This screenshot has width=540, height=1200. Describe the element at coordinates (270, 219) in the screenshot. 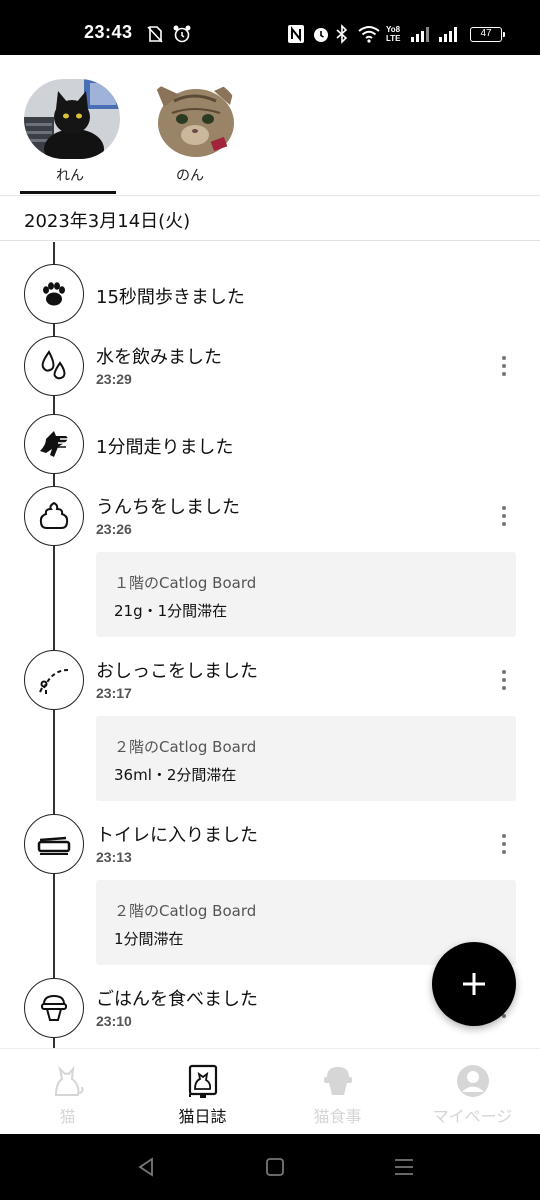

I see `date-bar: 2023年3月14日(火)` at that location.